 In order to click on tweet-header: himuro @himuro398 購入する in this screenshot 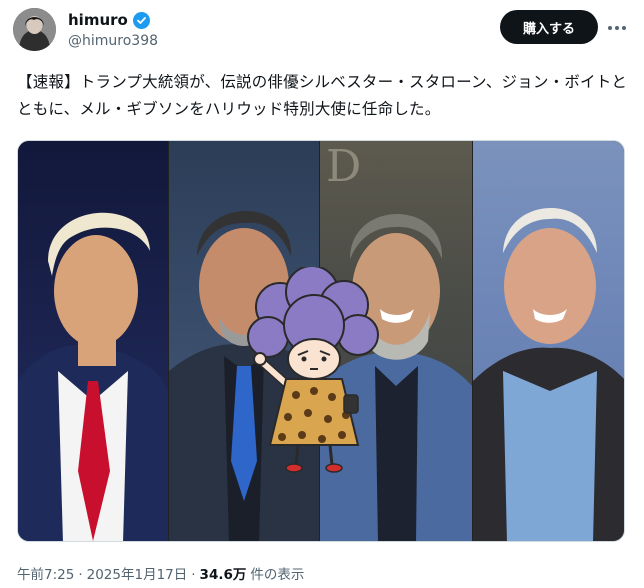, I will do `click(322, 31)`.